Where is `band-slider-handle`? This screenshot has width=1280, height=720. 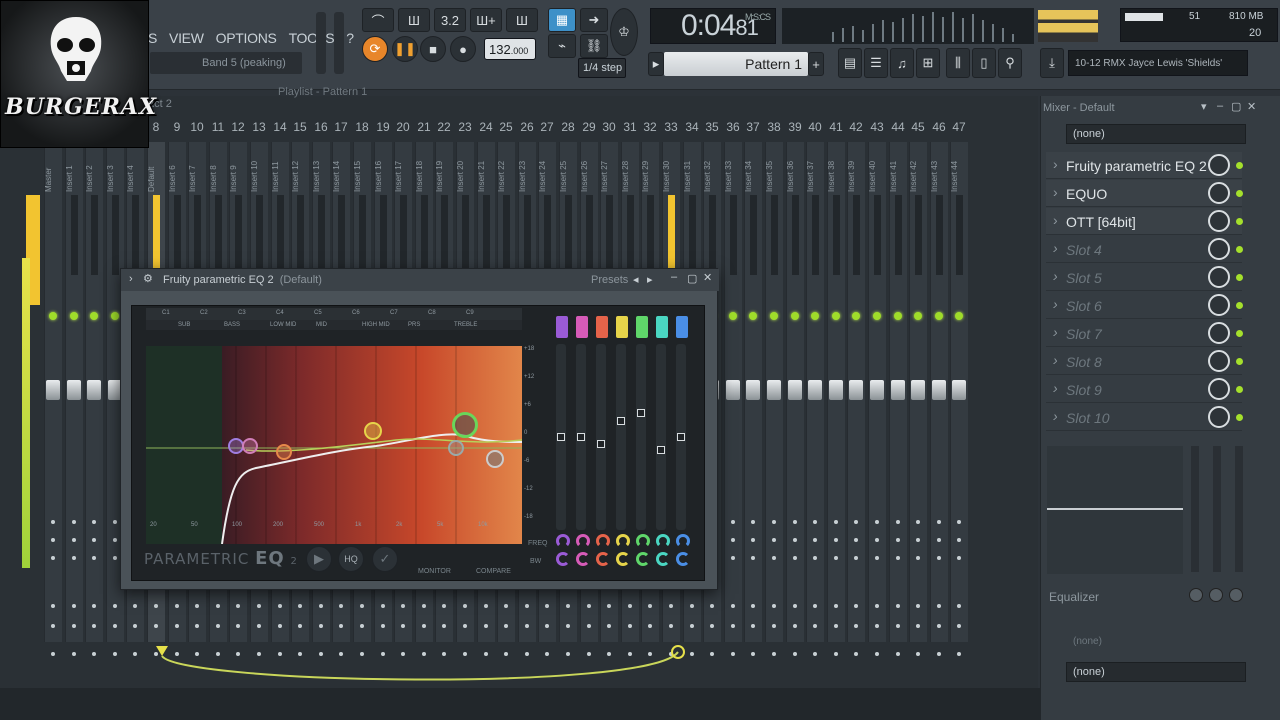
band-slider-handle is located at coordinates (601, 444).